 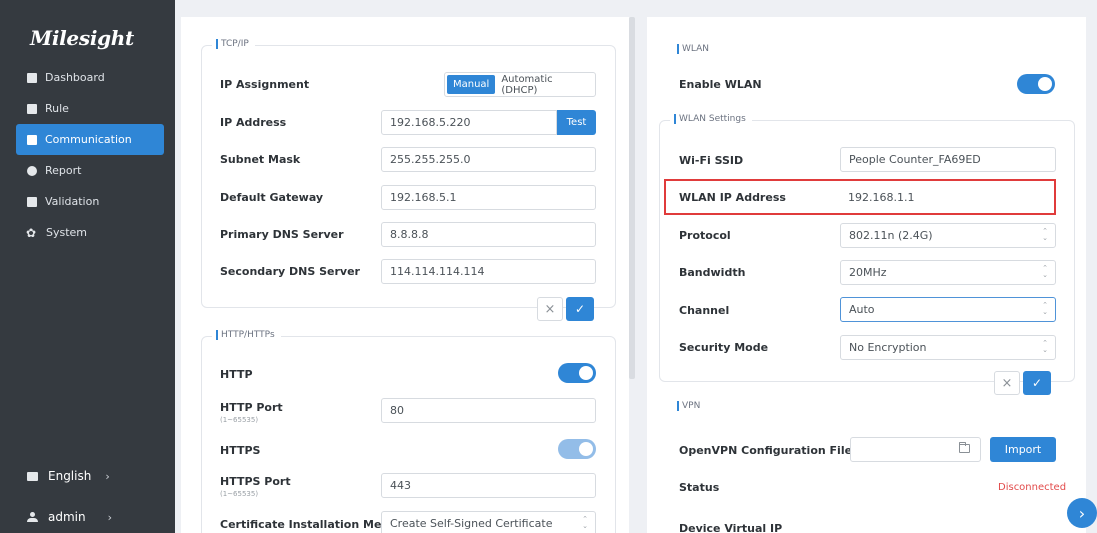 I want to click on http-label: HTTP, so click(x=236, y=374).